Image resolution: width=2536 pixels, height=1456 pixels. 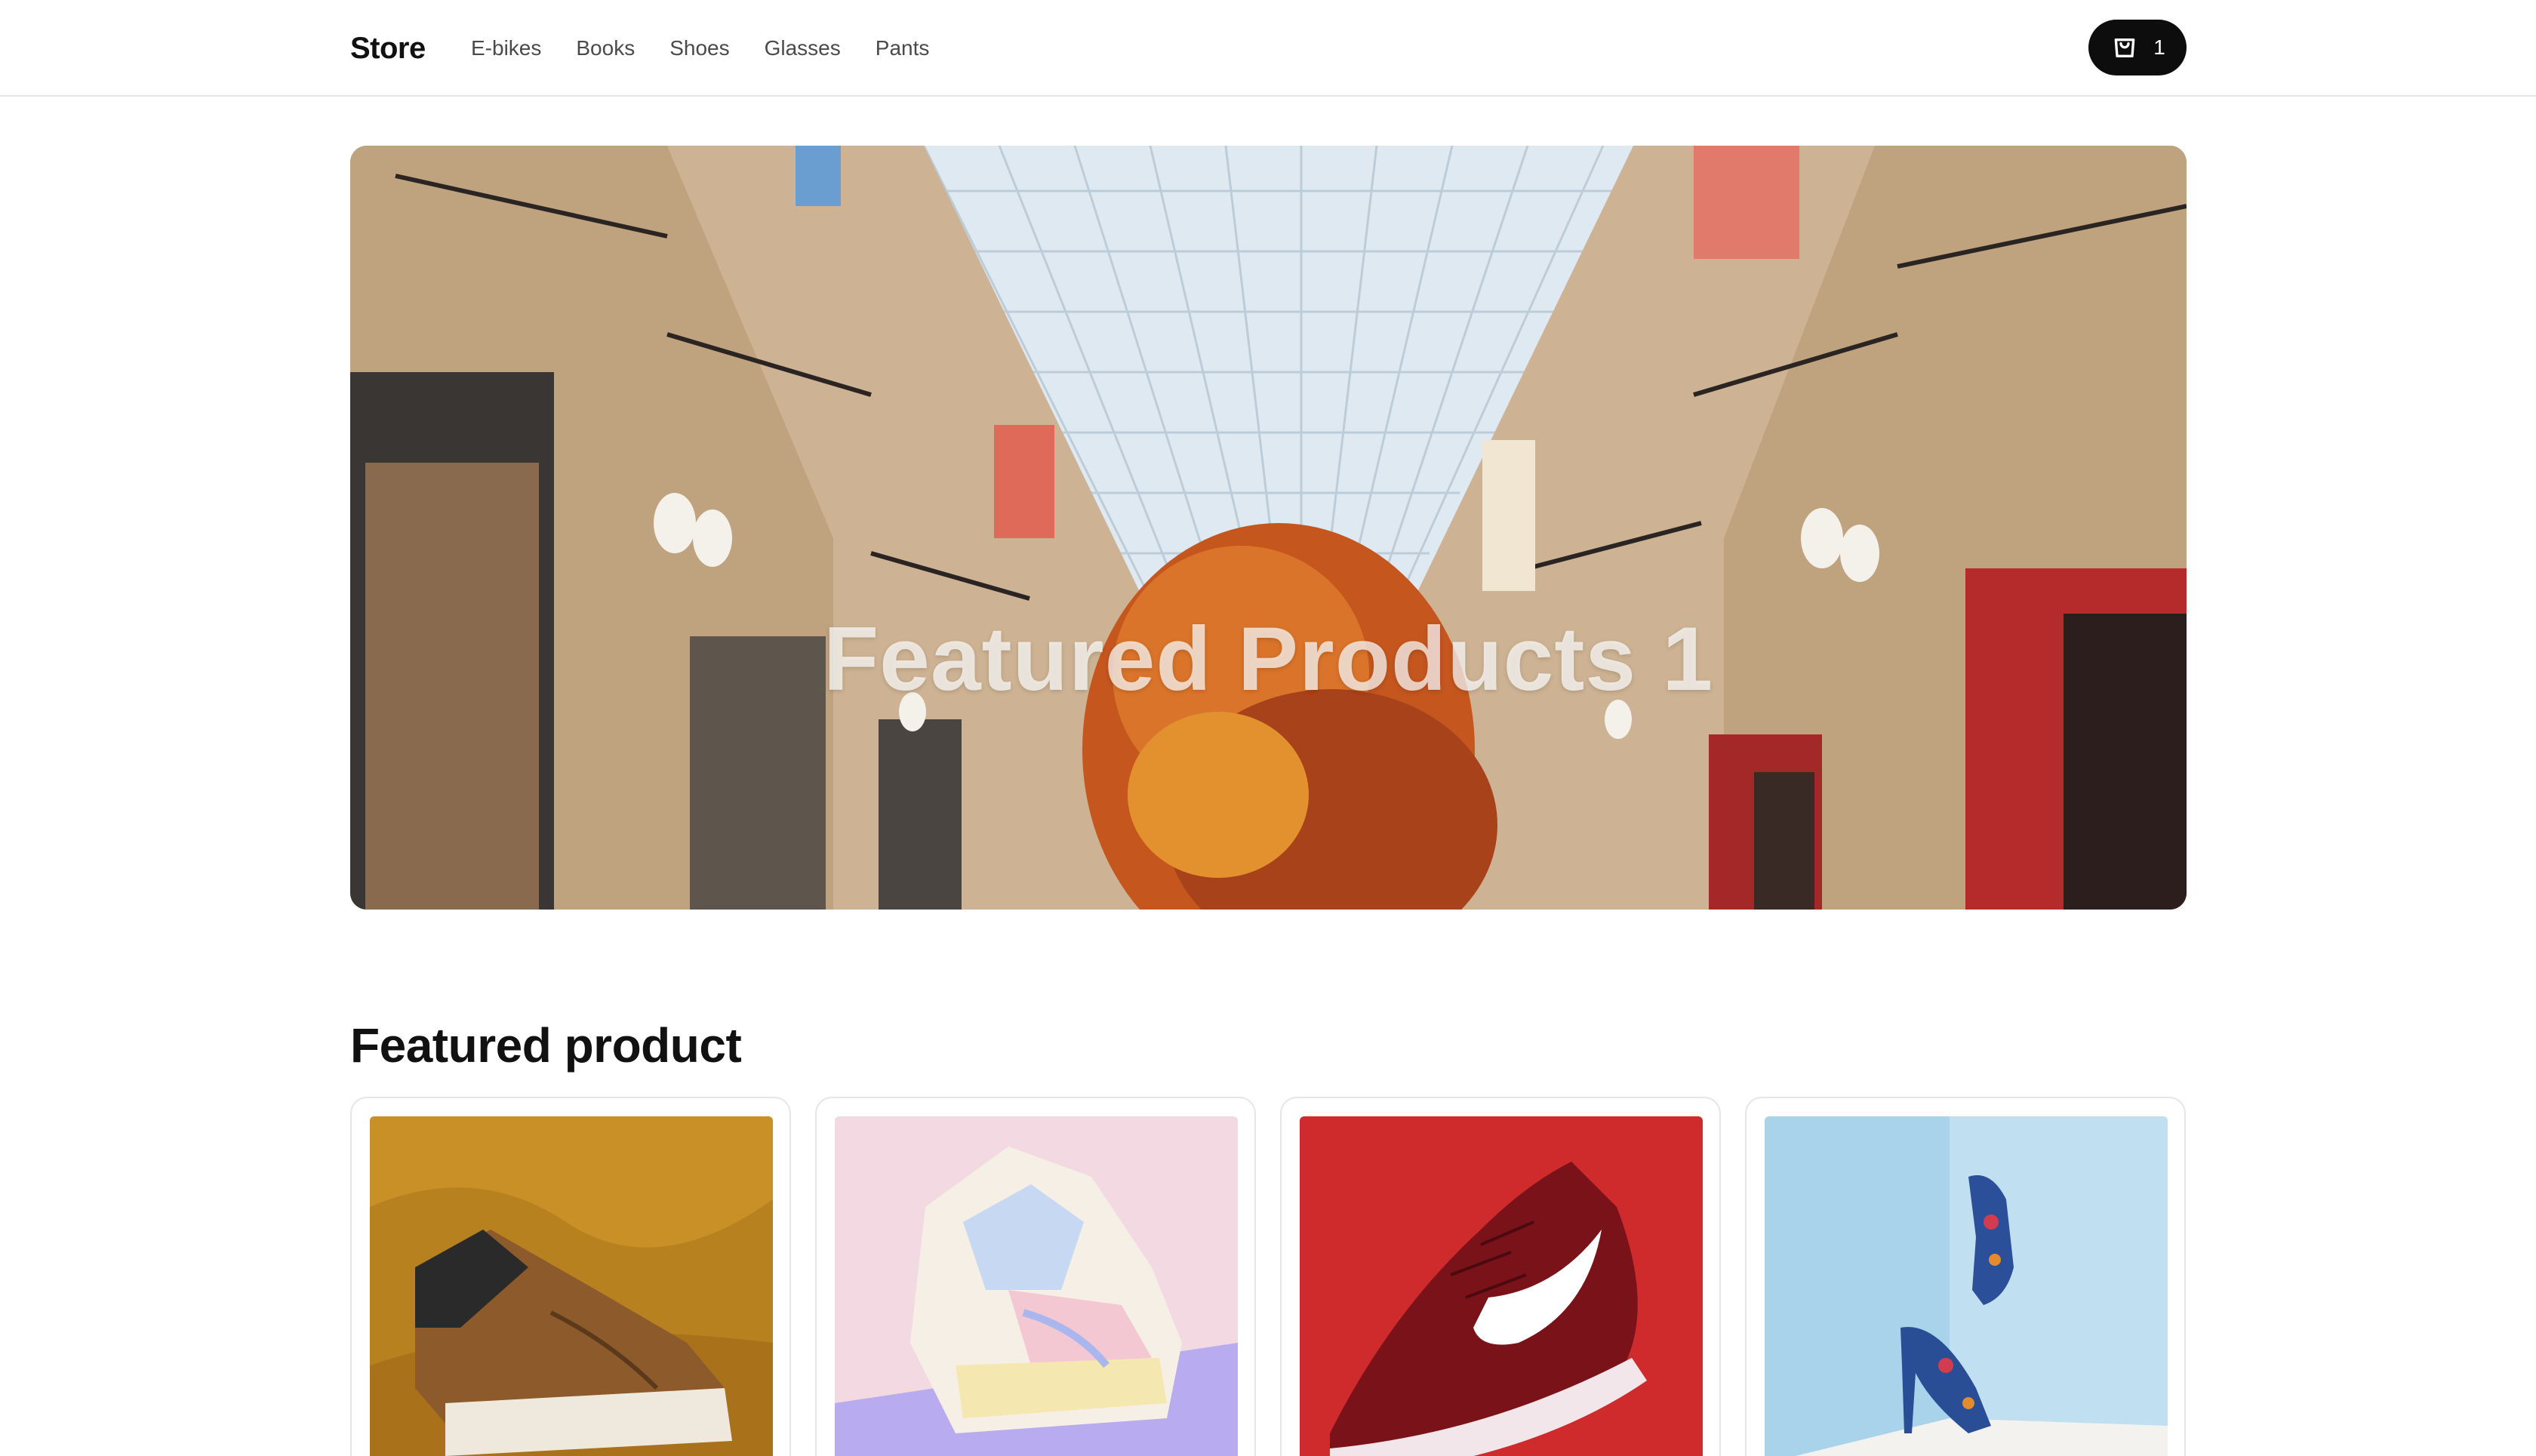 I want to click on store-logo: Store, so click(x=388, y=48).